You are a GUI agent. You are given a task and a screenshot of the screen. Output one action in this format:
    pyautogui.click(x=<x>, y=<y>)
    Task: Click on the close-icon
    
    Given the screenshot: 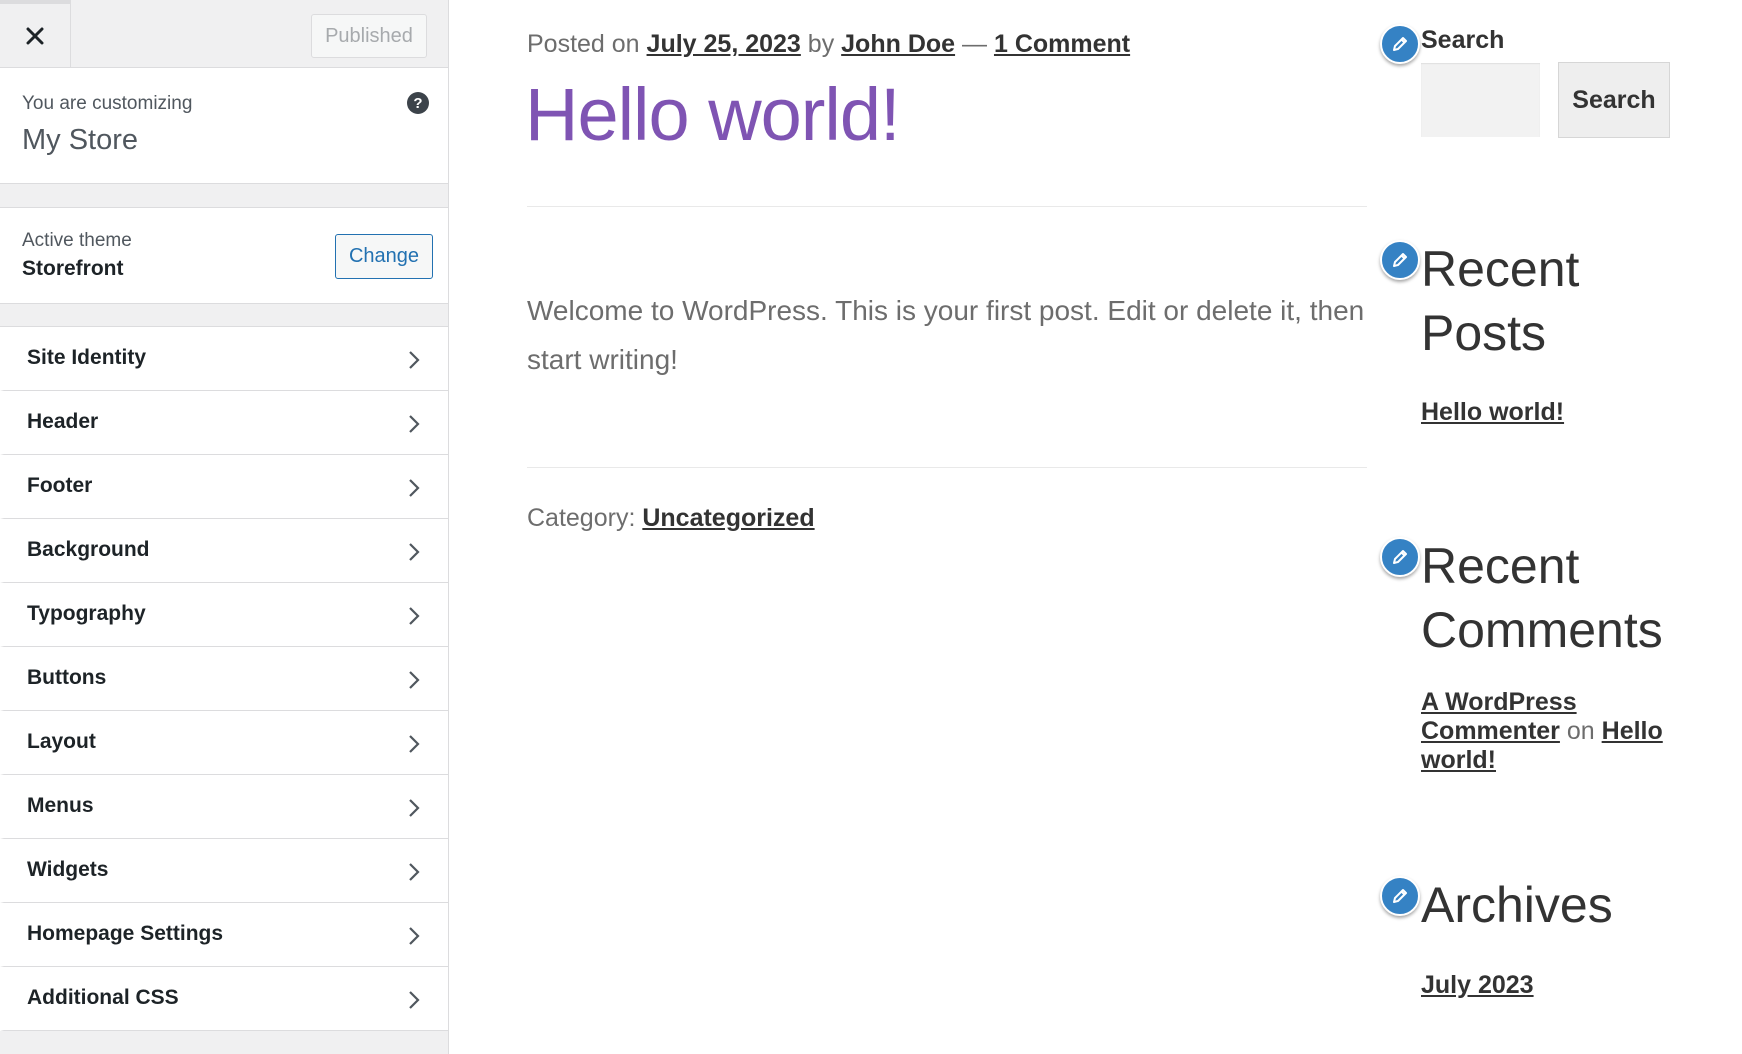 What is the action you would take?
    pyautogui.click(x=35, y=35)
    